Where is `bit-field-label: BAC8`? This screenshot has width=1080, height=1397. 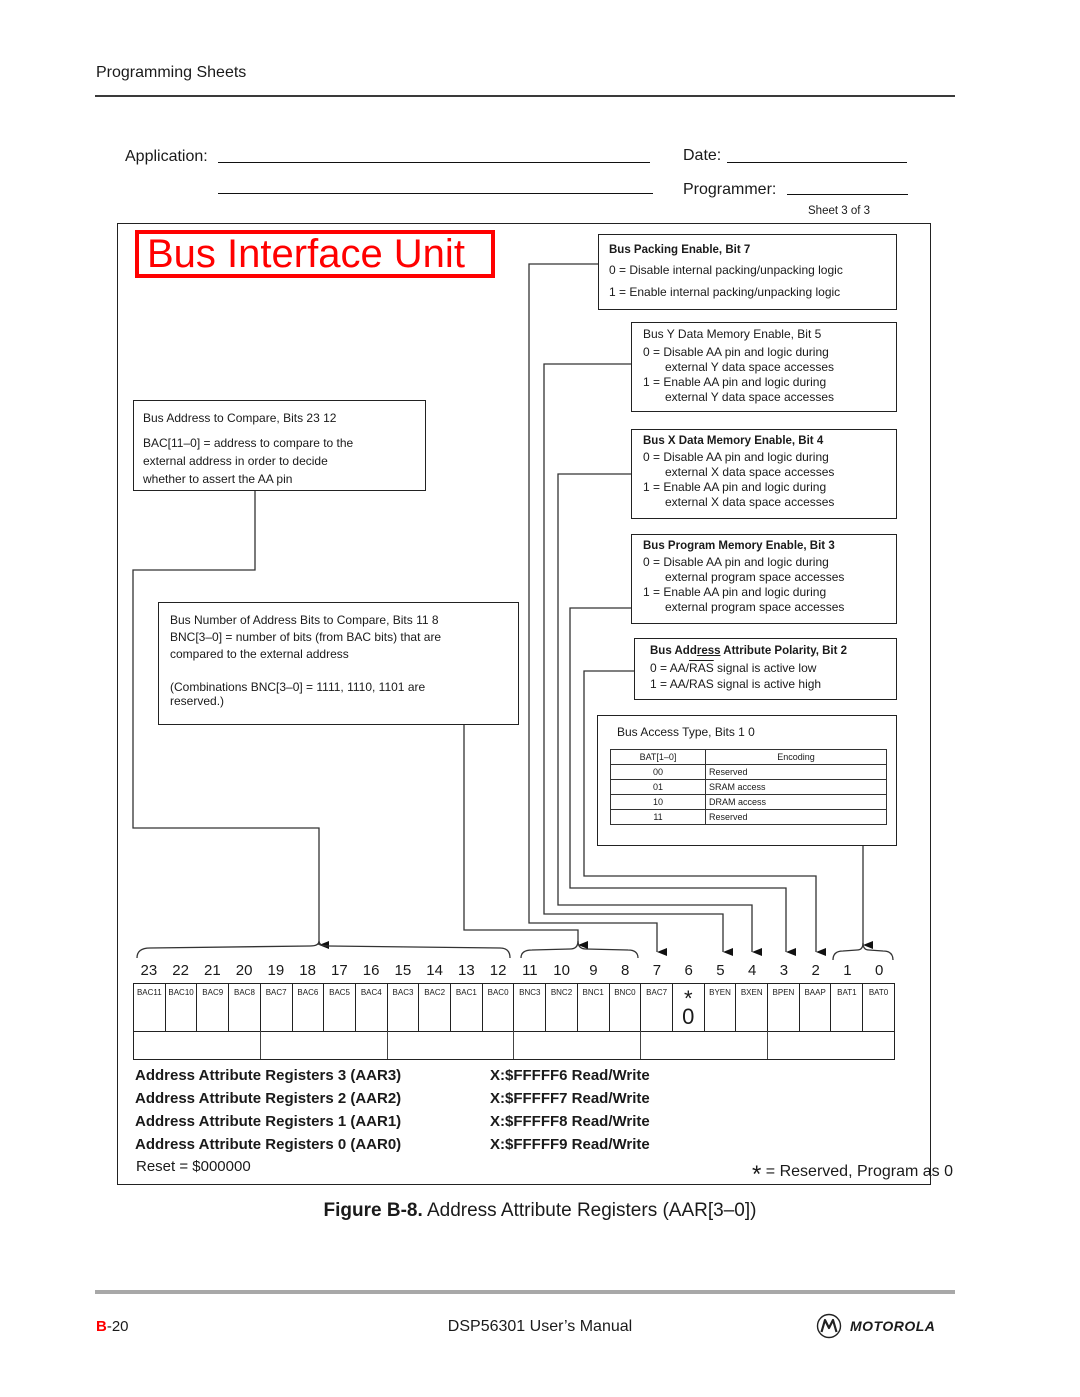 bit-field-label: BAC8 is located at coordinates (244, 992).